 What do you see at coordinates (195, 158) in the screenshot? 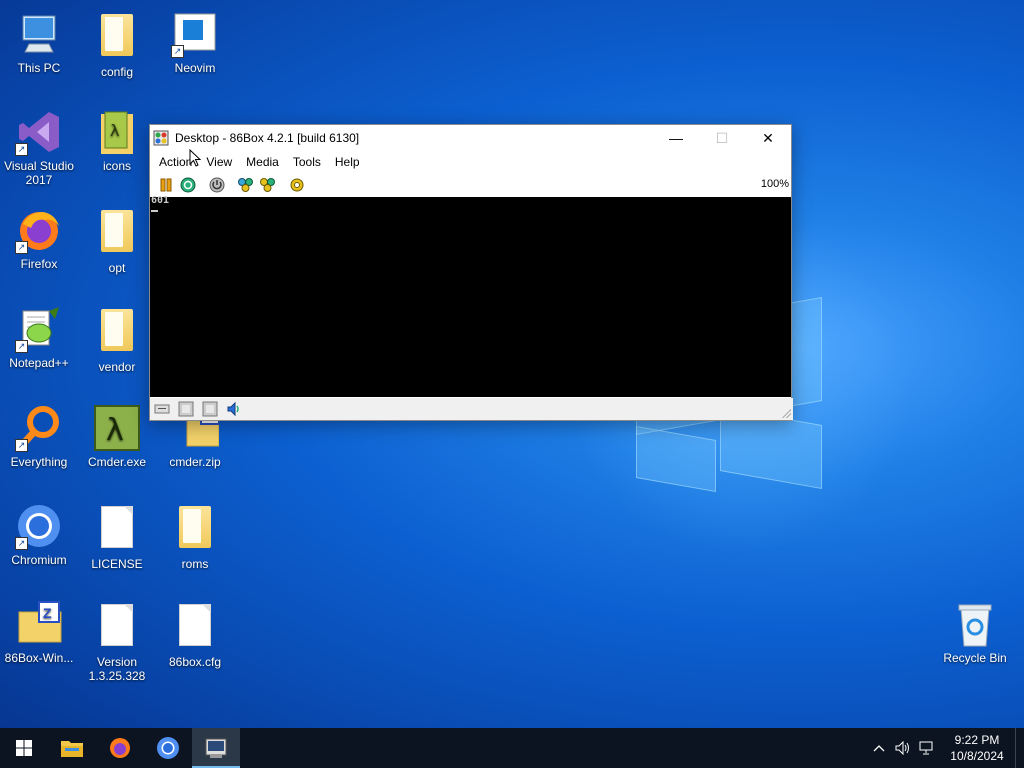
I see `mouse-pointer-icon` at bounding box center [195, 158].